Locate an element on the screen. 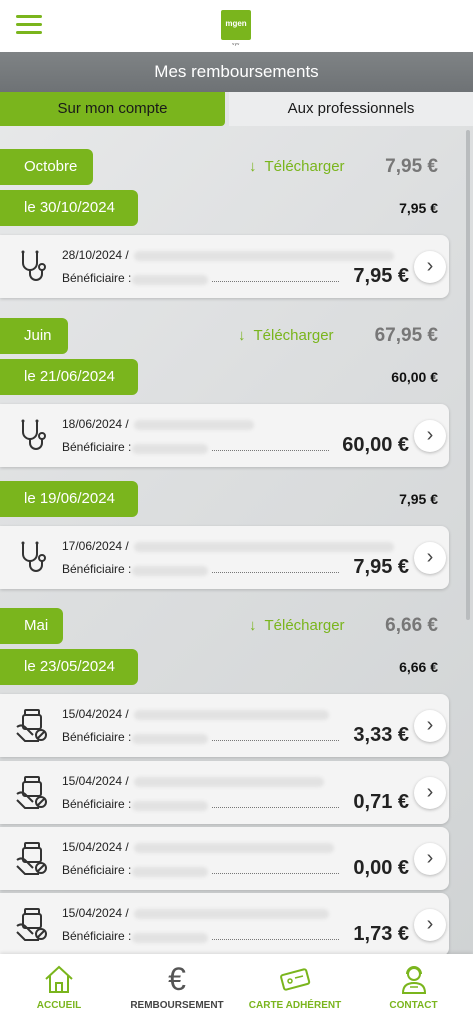  card-icon is located at coordinates (295, 979).